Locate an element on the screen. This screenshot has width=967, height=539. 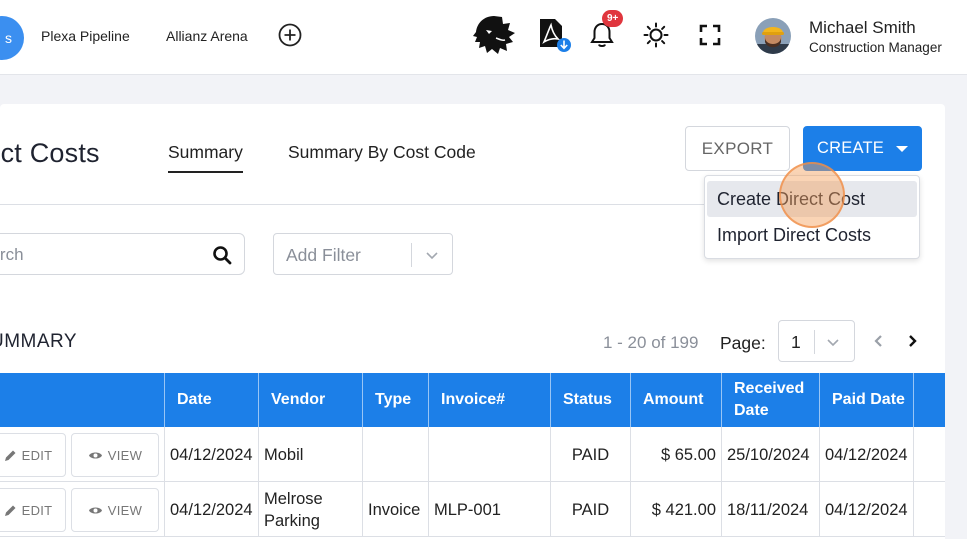
user-name: Michael Smith is located at coordinates (862, 28).